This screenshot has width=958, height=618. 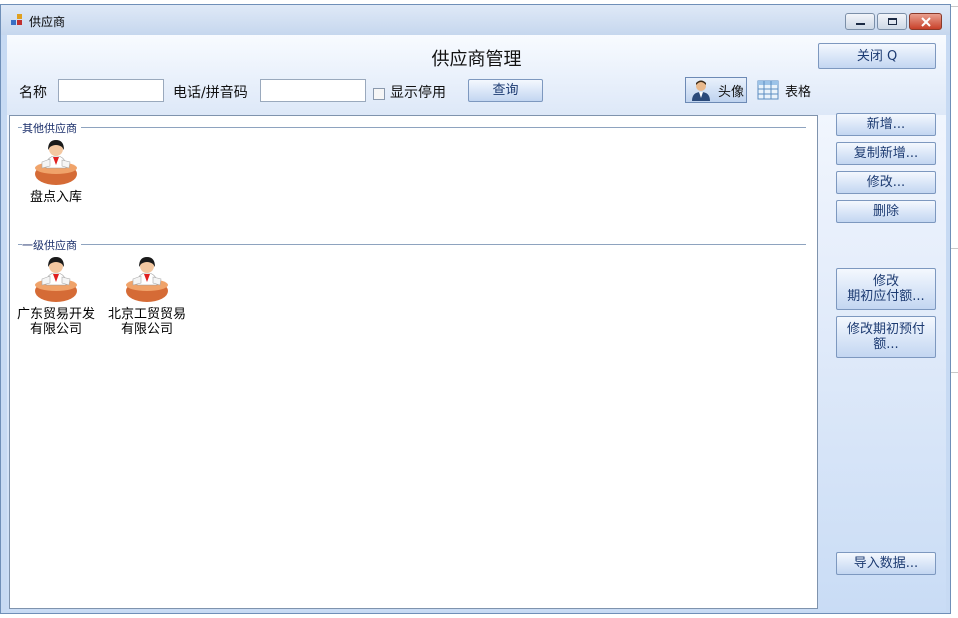 I want to click on show-disabled-label: 显示停用, so click(x=418, y=92).